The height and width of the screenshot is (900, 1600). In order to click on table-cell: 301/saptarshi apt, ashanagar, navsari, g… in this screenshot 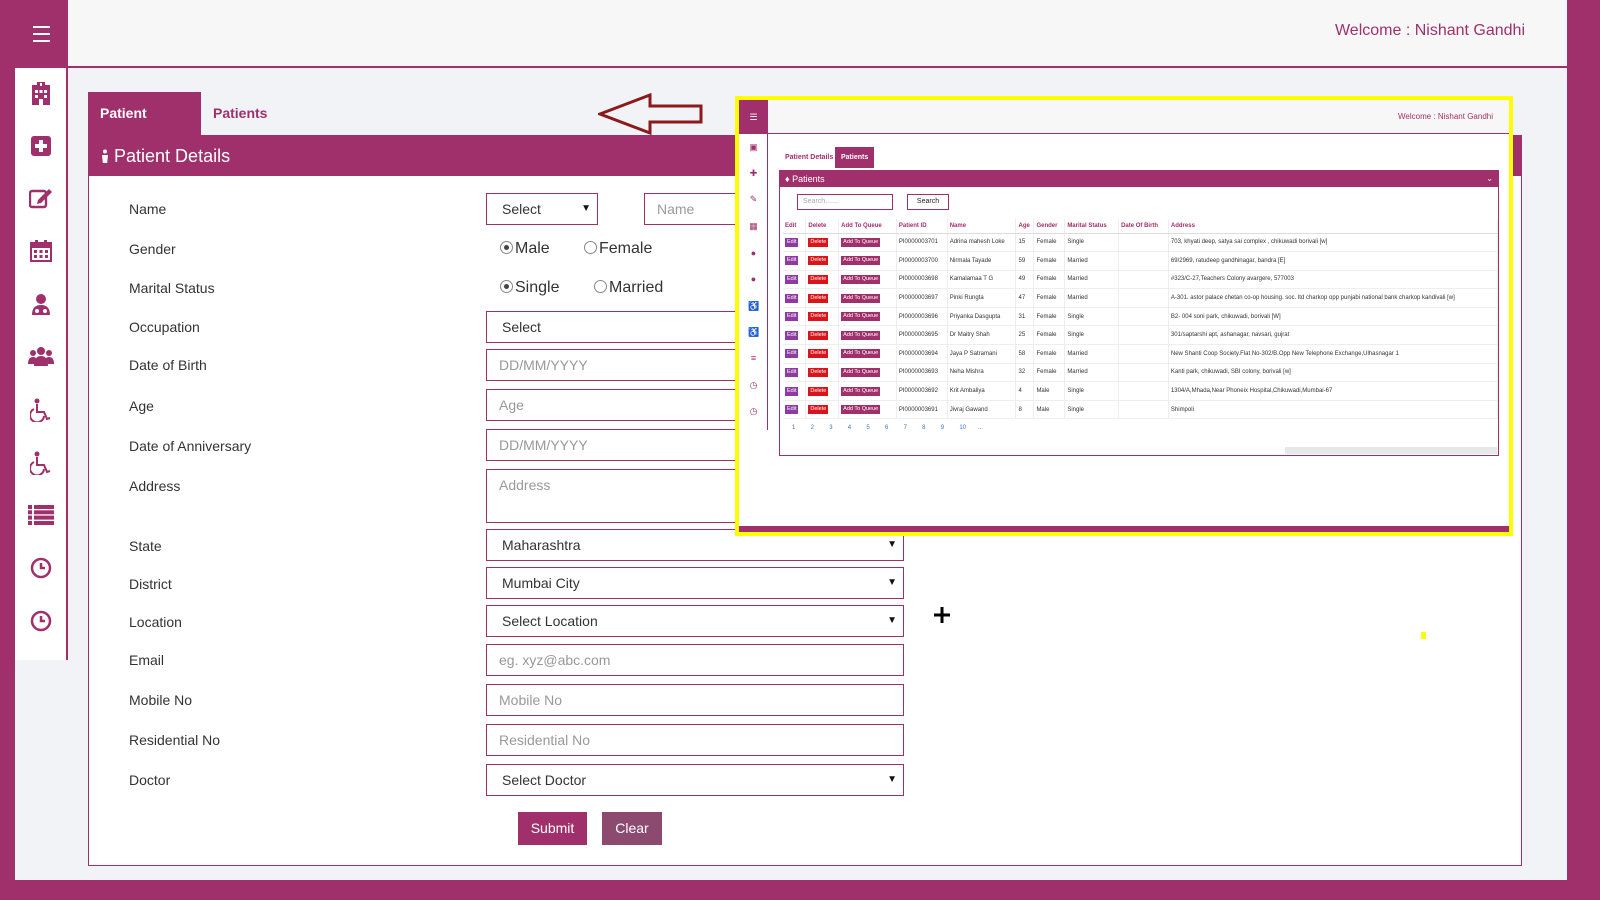, I will do `click(1333, 335)`.